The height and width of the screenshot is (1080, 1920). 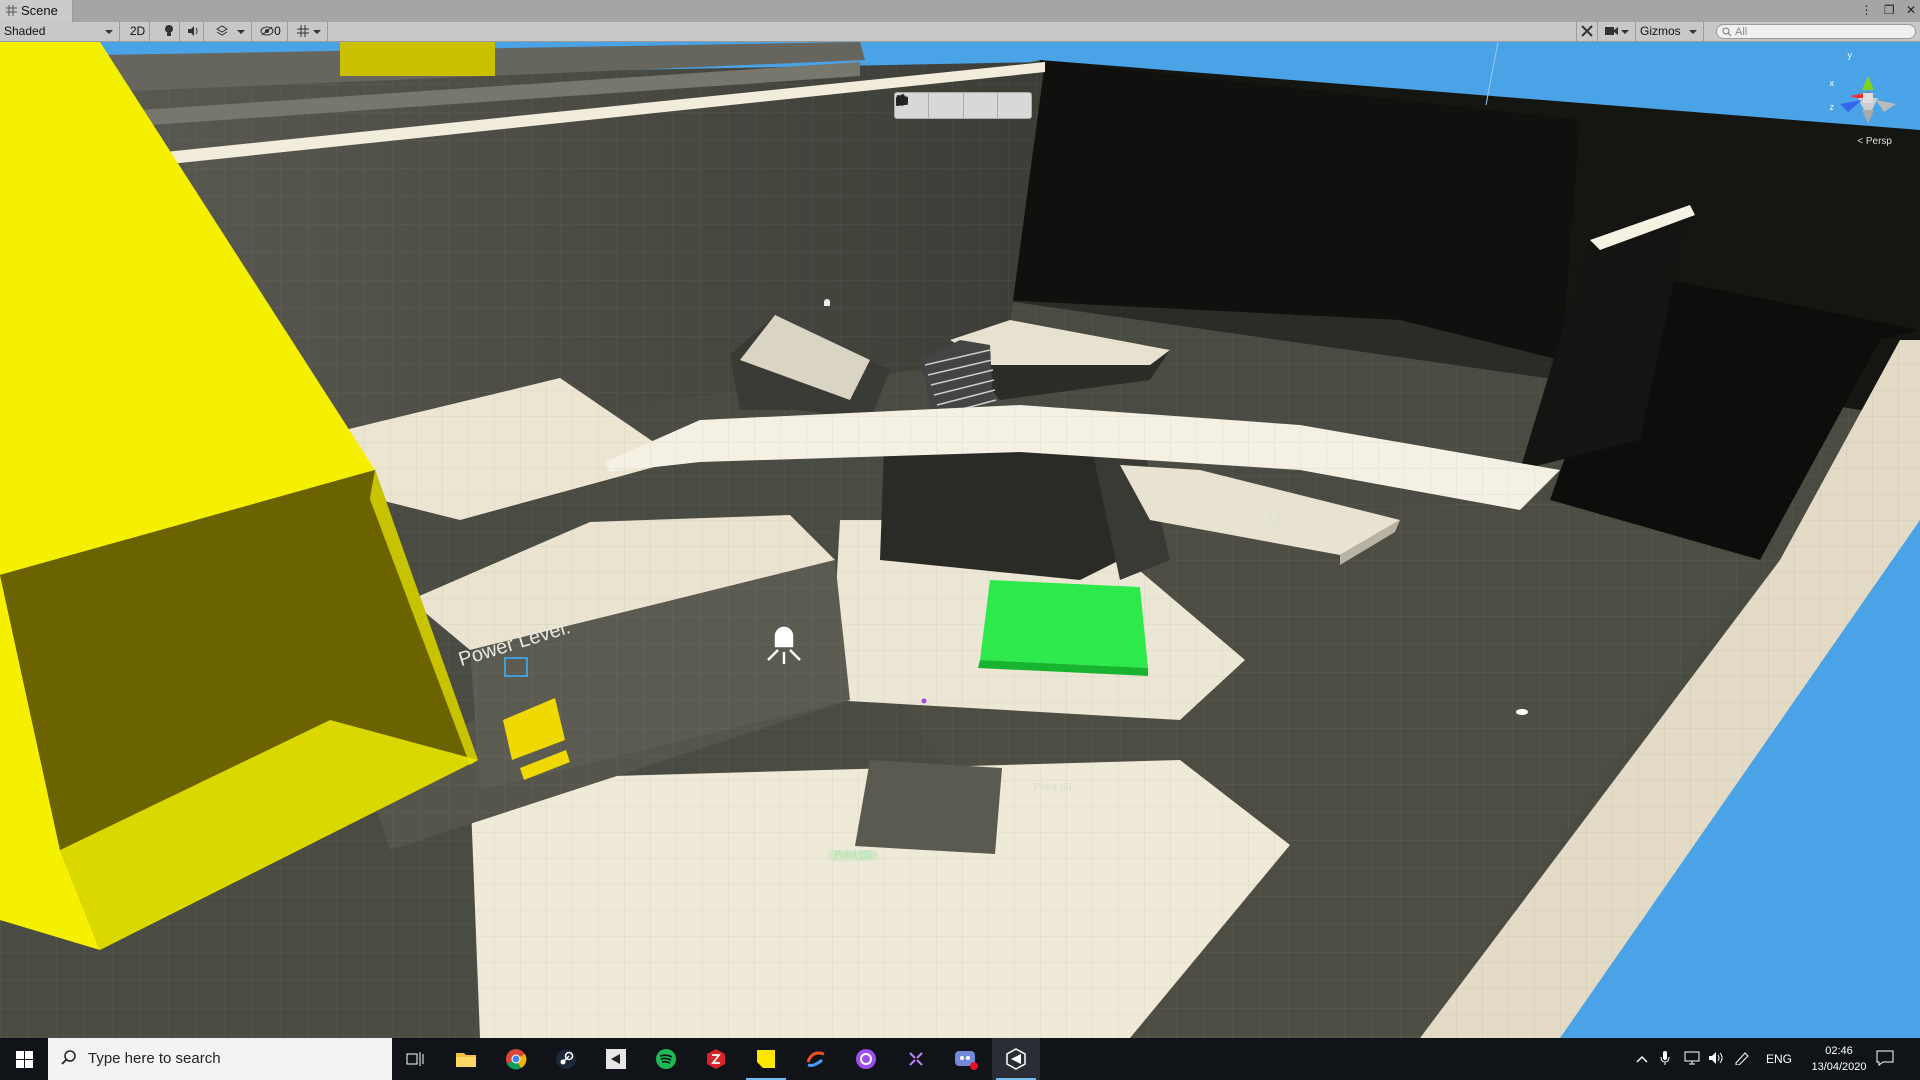 I want to click on network-icon, so click(x=1692, y=1058).